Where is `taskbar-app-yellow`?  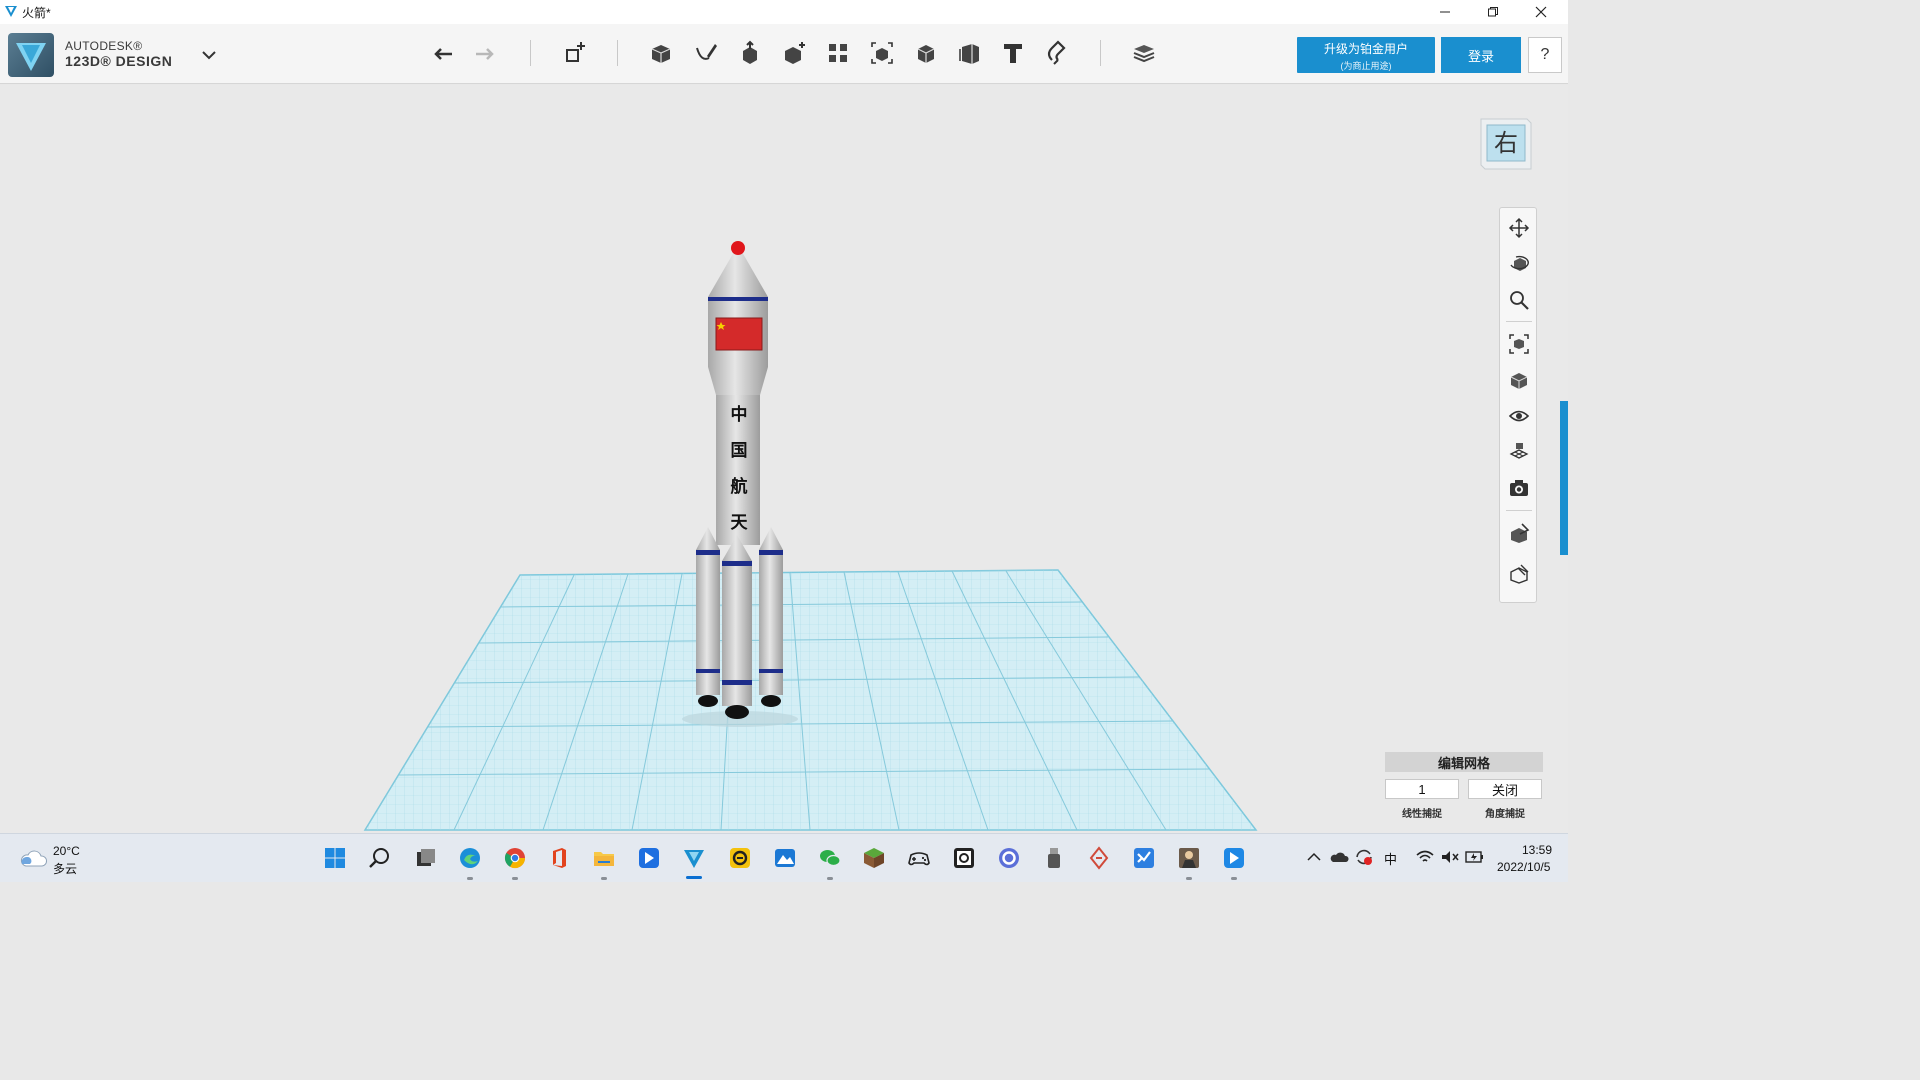 taskbar-app-yellow is located at coordinates (740, 858).